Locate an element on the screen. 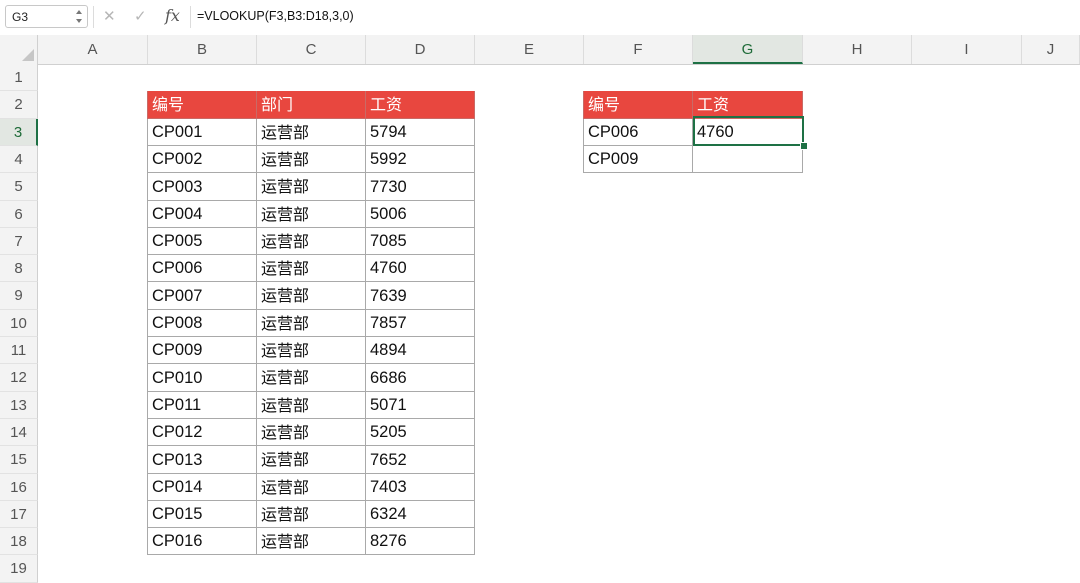 This screenshot has height=583, width=1080. name-box-value: G3 is located at coordinates (20, 17).